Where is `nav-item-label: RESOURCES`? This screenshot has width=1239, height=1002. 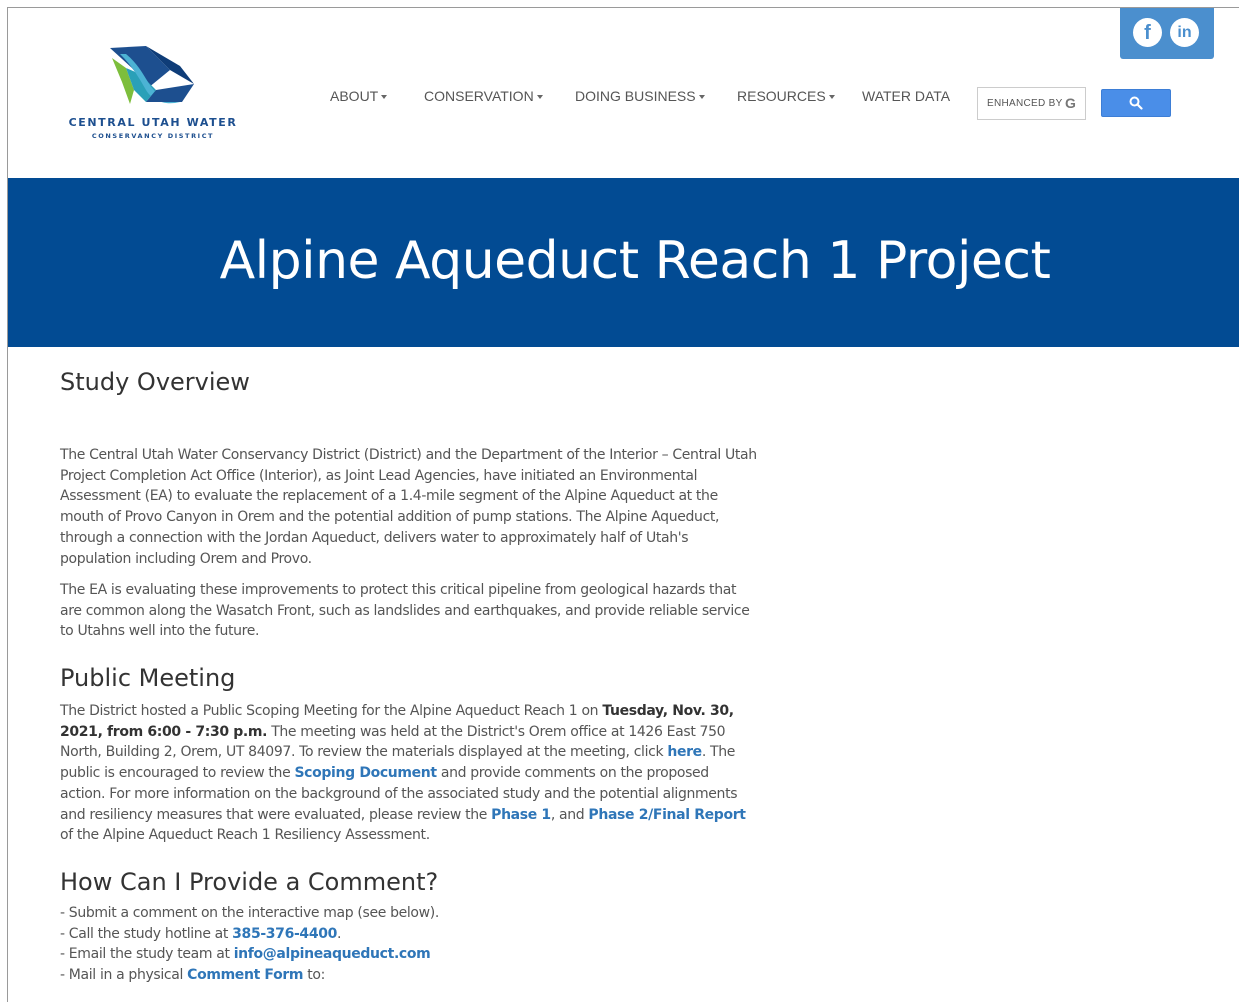 nav-item-label: RESOURCES is located at coordinates (781, 96).